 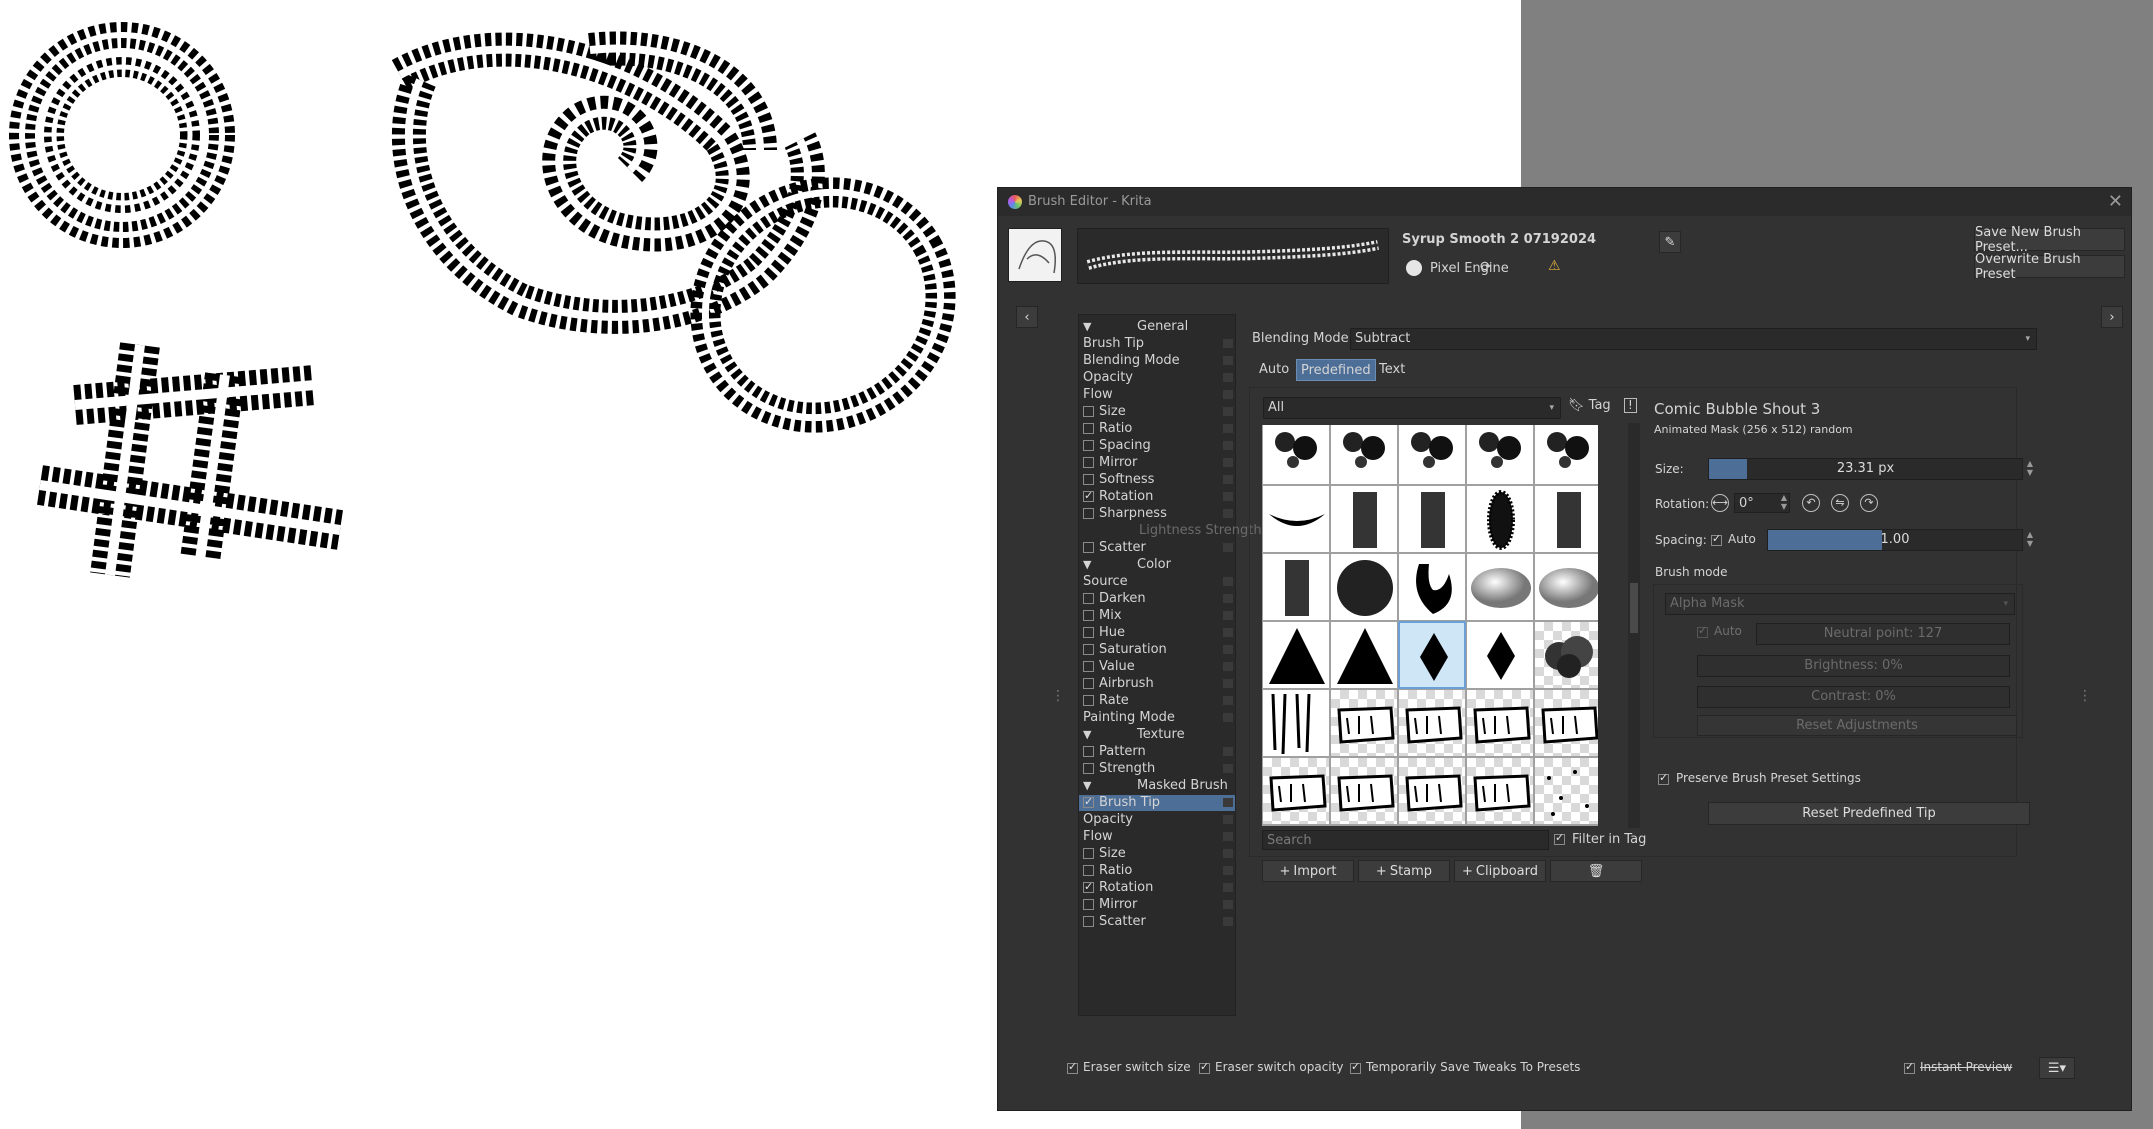 I want to click on option-flow: Flow, so click(x=1157, y=837).